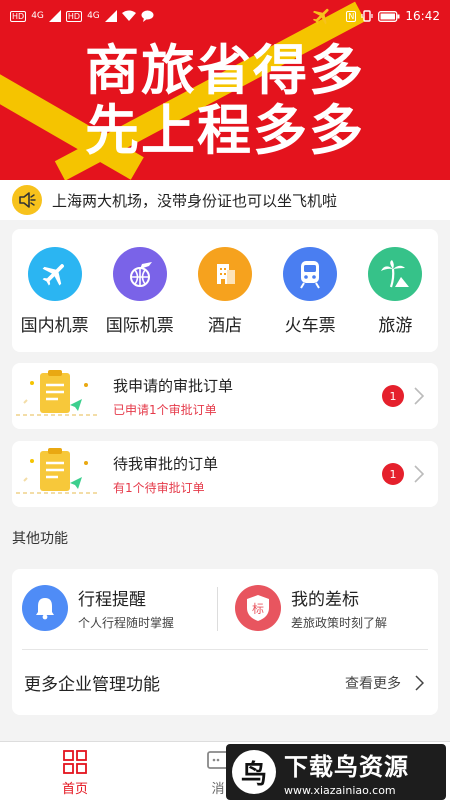  What do you see at coordinates (225, 396) in the screenshot?
I see `approval-card-my-requests: 我申请的审批订单 已申请1个审批订单 1` at bounding box center [225, 396].